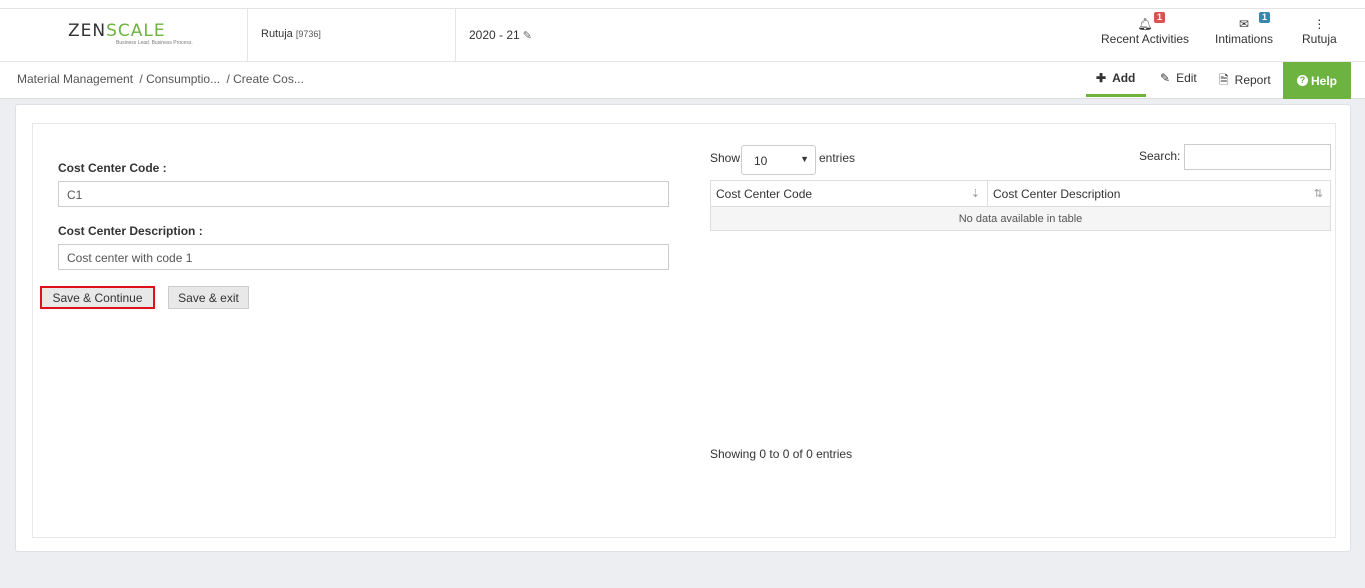 The height and width of the screenshot is (588, 1365). I want to click on add-label: Add, so click(1124, 78).